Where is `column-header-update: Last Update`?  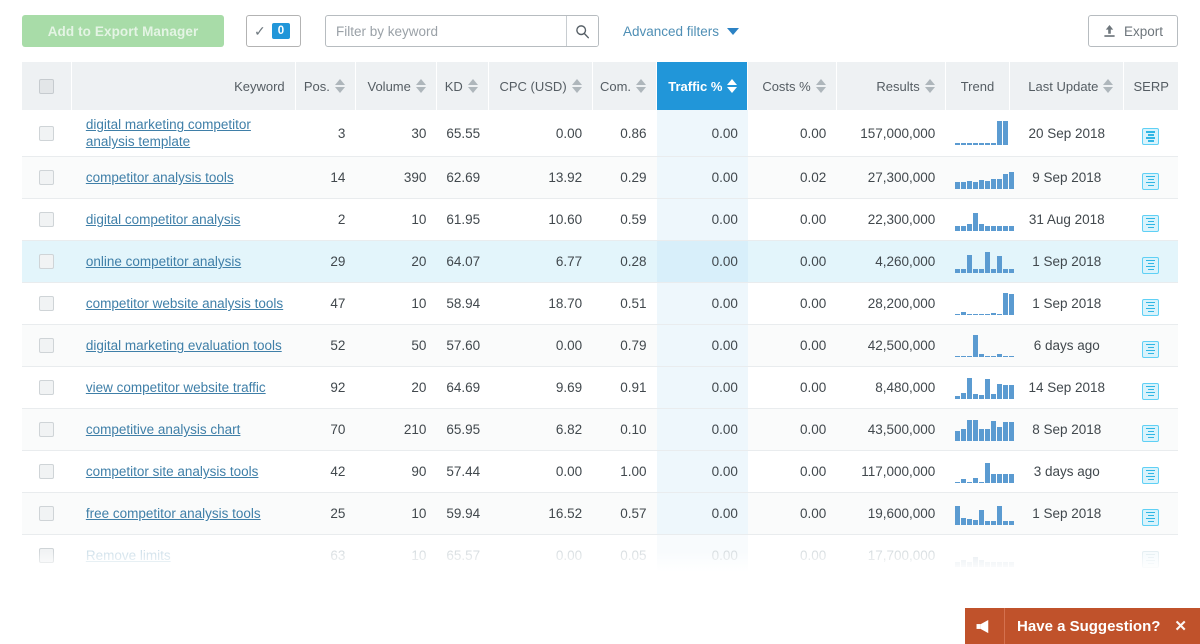 column-header-update: Last Update is located at coordinates (1067, 86).